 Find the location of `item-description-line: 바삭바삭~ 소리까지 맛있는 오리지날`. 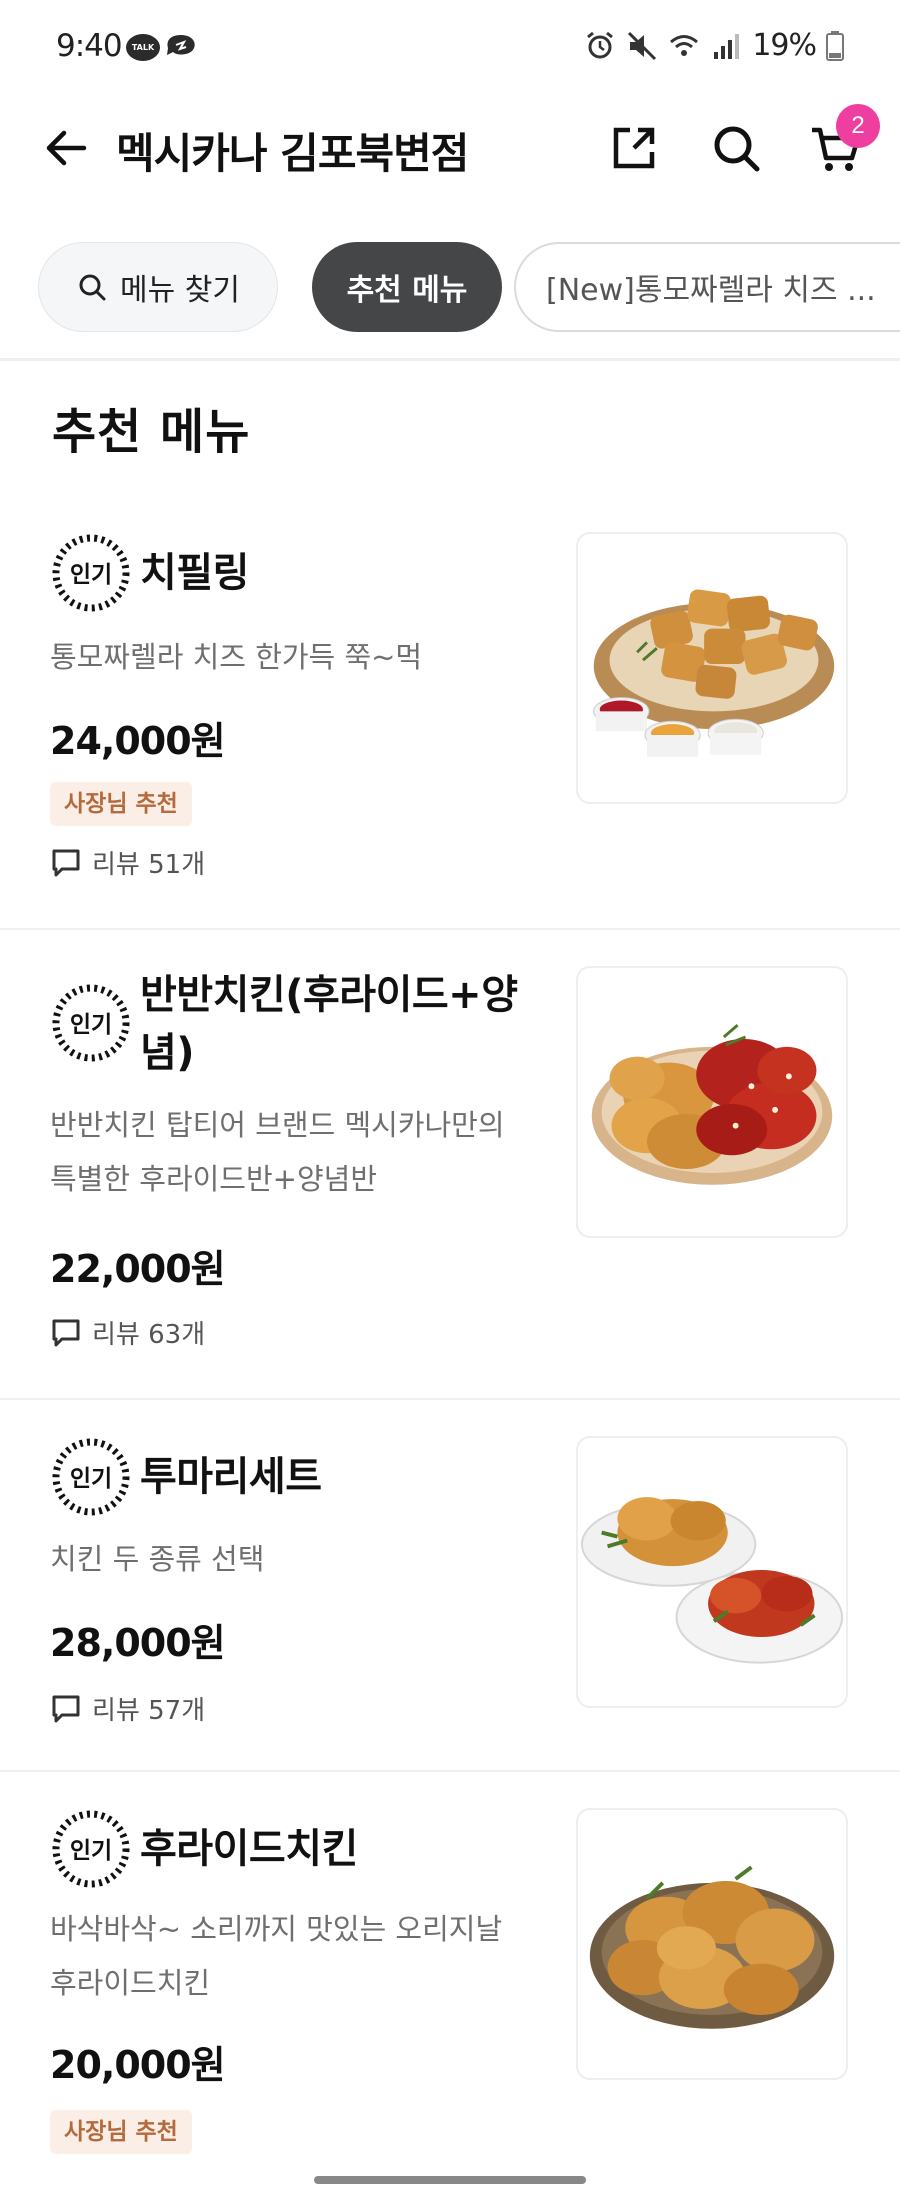

item-description-line: 바삭바삭~ 소리까지 맛있는 오리지날 is located at coordinates (276, 1929).